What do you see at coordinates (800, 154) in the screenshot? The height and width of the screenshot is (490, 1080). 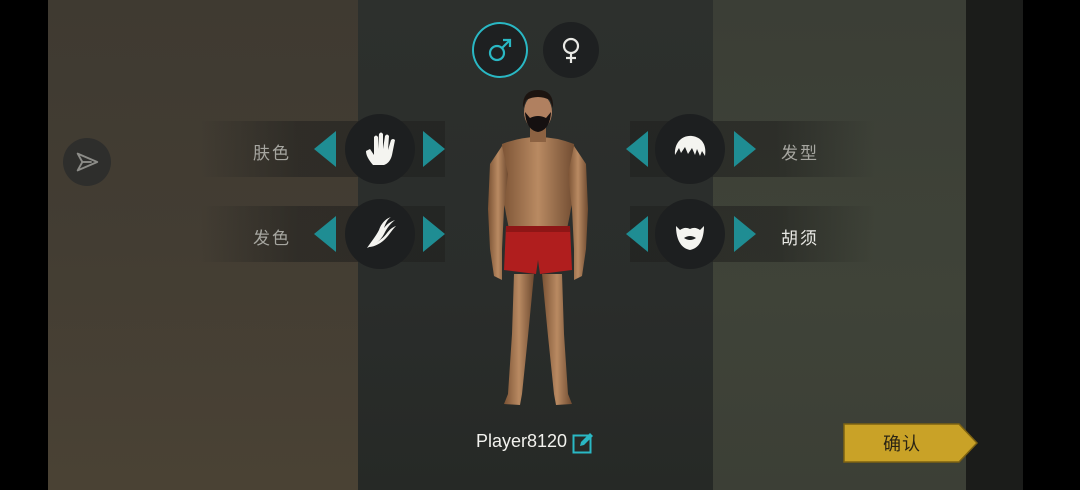 I see `hairstyle-label: 发型` at bounding box center [800, 154].